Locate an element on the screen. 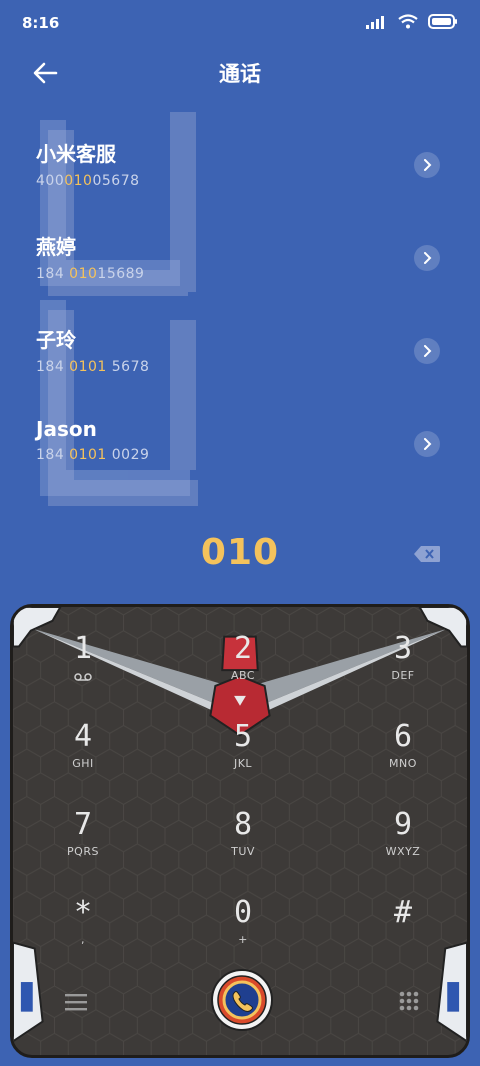 The width and height of the screenshot is (480, 1066). key-7: 7 PQRS is located at coordinates (83, 842).